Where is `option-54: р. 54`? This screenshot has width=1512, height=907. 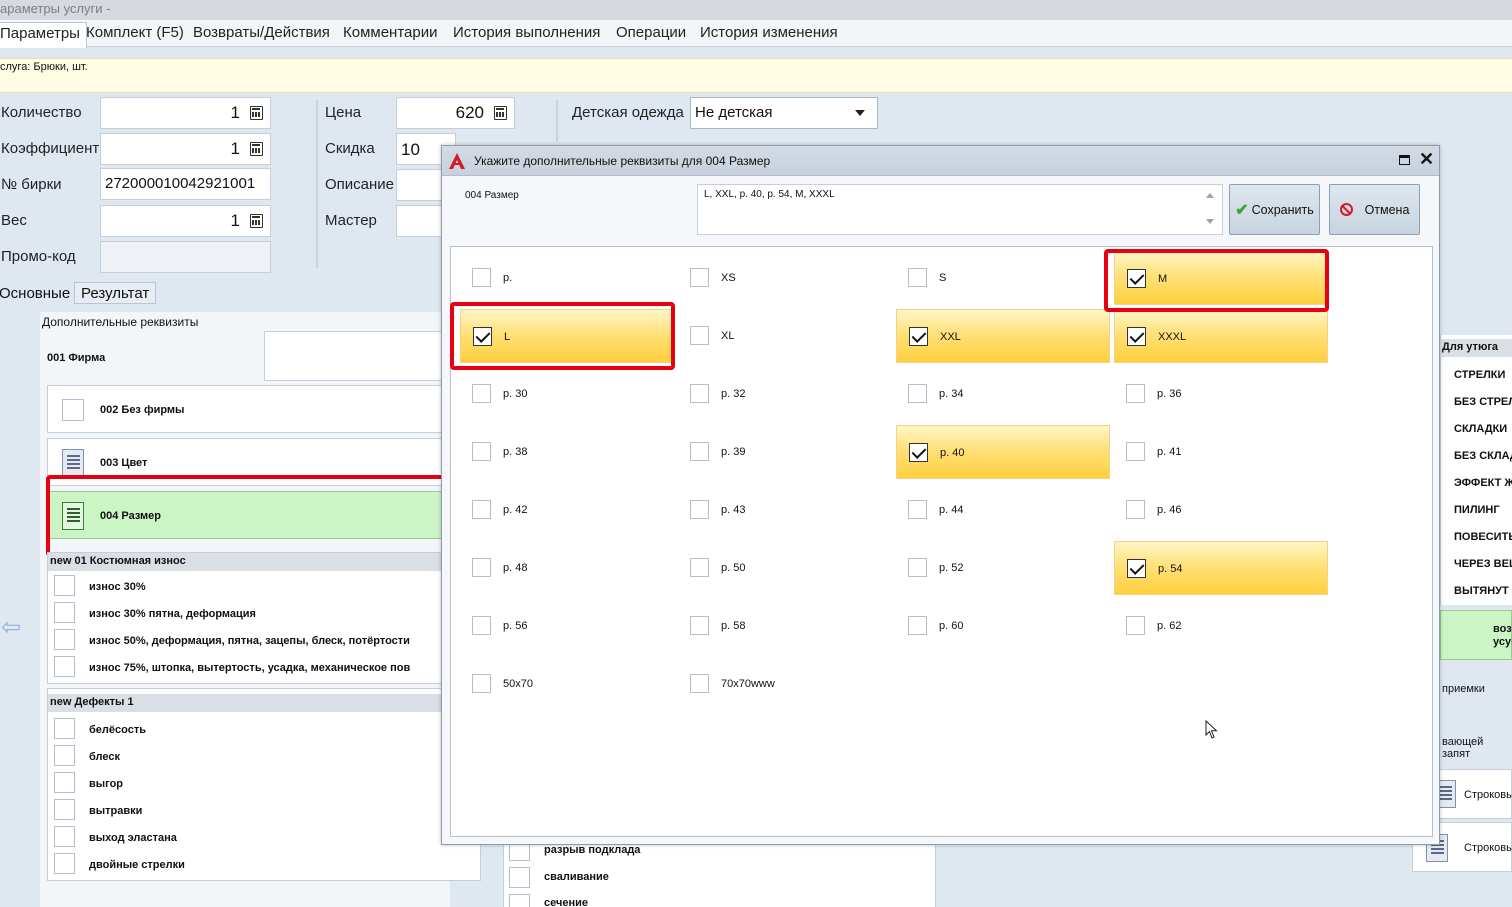
option-54: р. 54 is located at coordinates (1221, 568).